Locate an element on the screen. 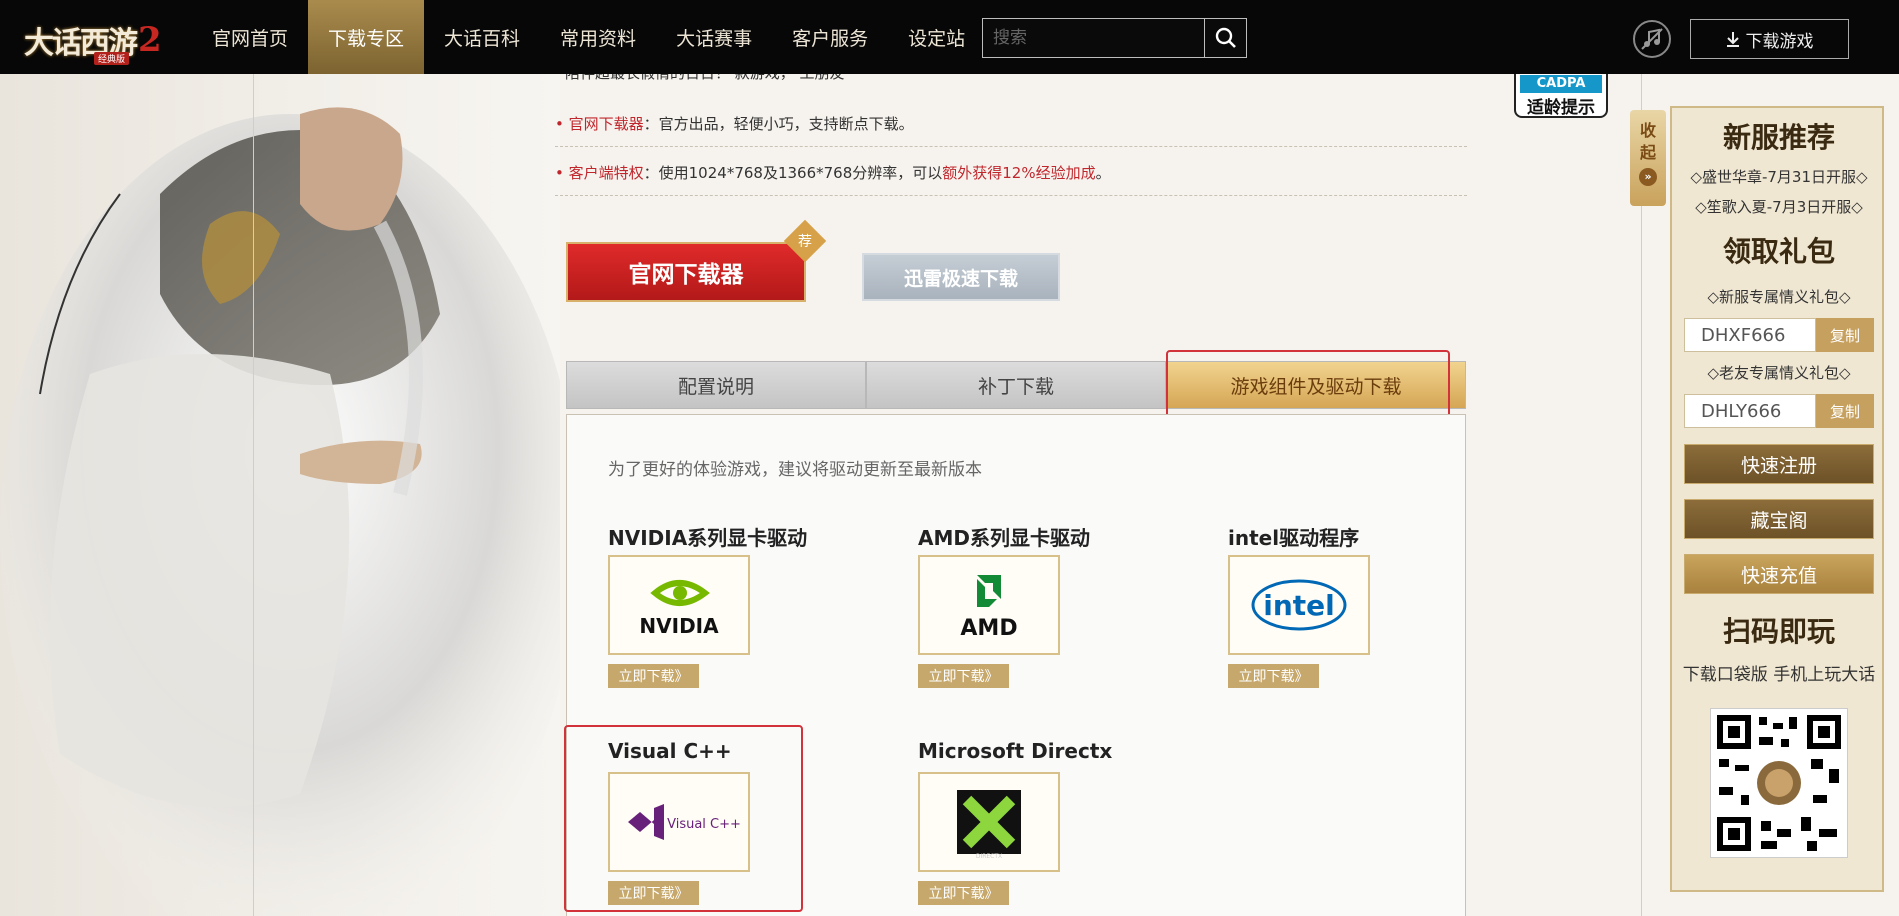  music-toggle-button is located at coordinates (1652, 39).